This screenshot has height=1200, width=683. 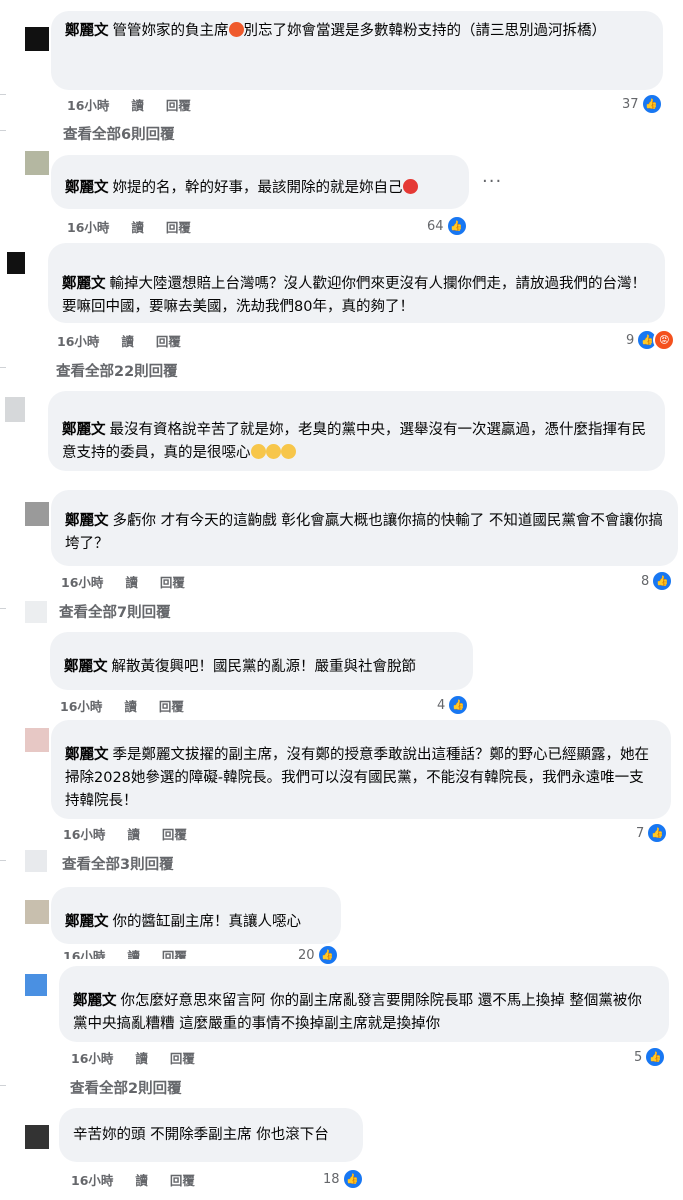 What do you see at coordinates (357, 50) in the screenshot?
I see `comment-bubble: 鄭麗文 管管妳家的負主席 別忘了妳會當選是多數韓粉支持的（請三思別過河拆橋）` at bounding box center [357, 50].